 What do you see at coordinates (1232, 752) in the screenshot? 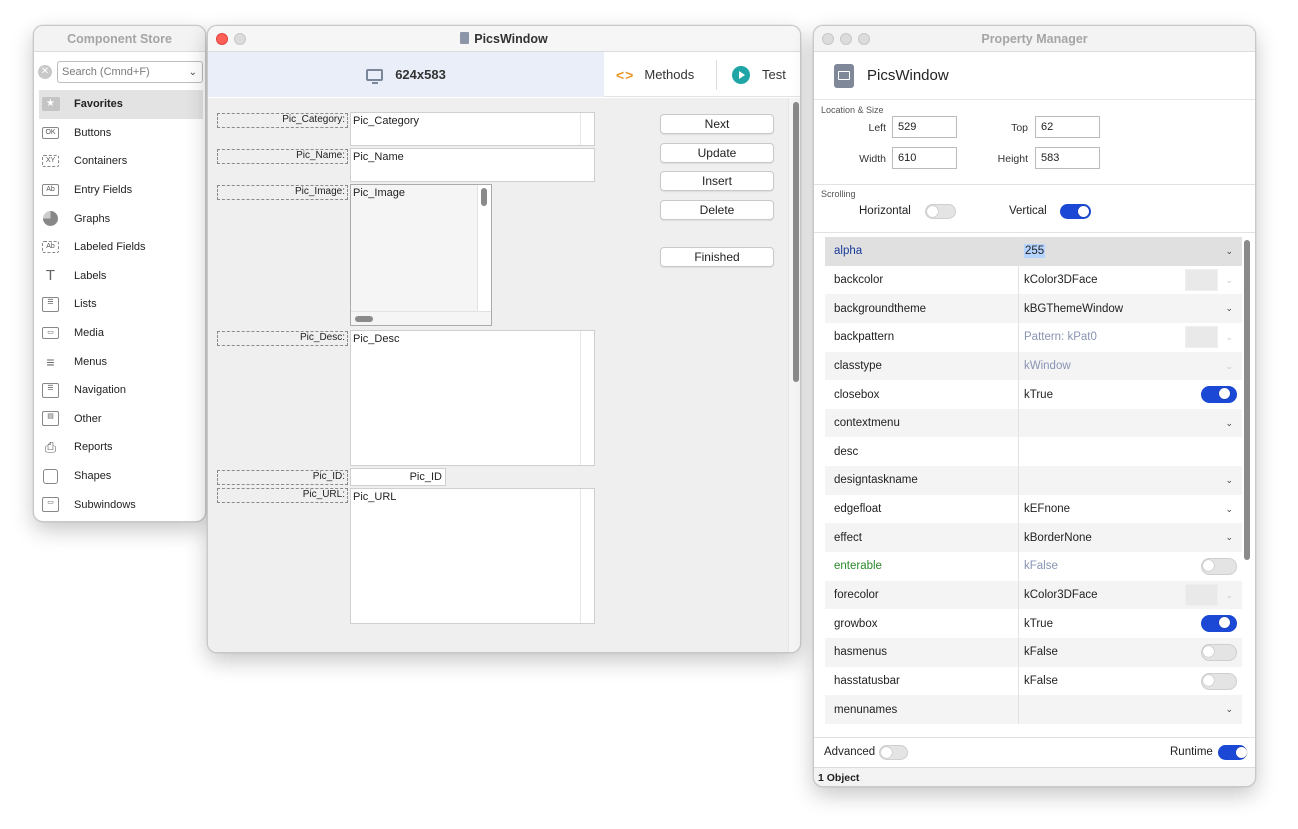
I see `runtime-toggle` at bounding box center [1232, 752].